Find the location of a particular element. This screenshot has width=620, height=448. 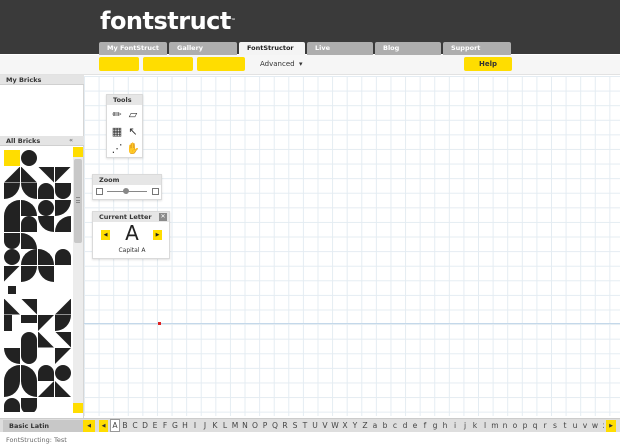

tab-fontstructor: FontStructor is located at coordinates (272, 48).